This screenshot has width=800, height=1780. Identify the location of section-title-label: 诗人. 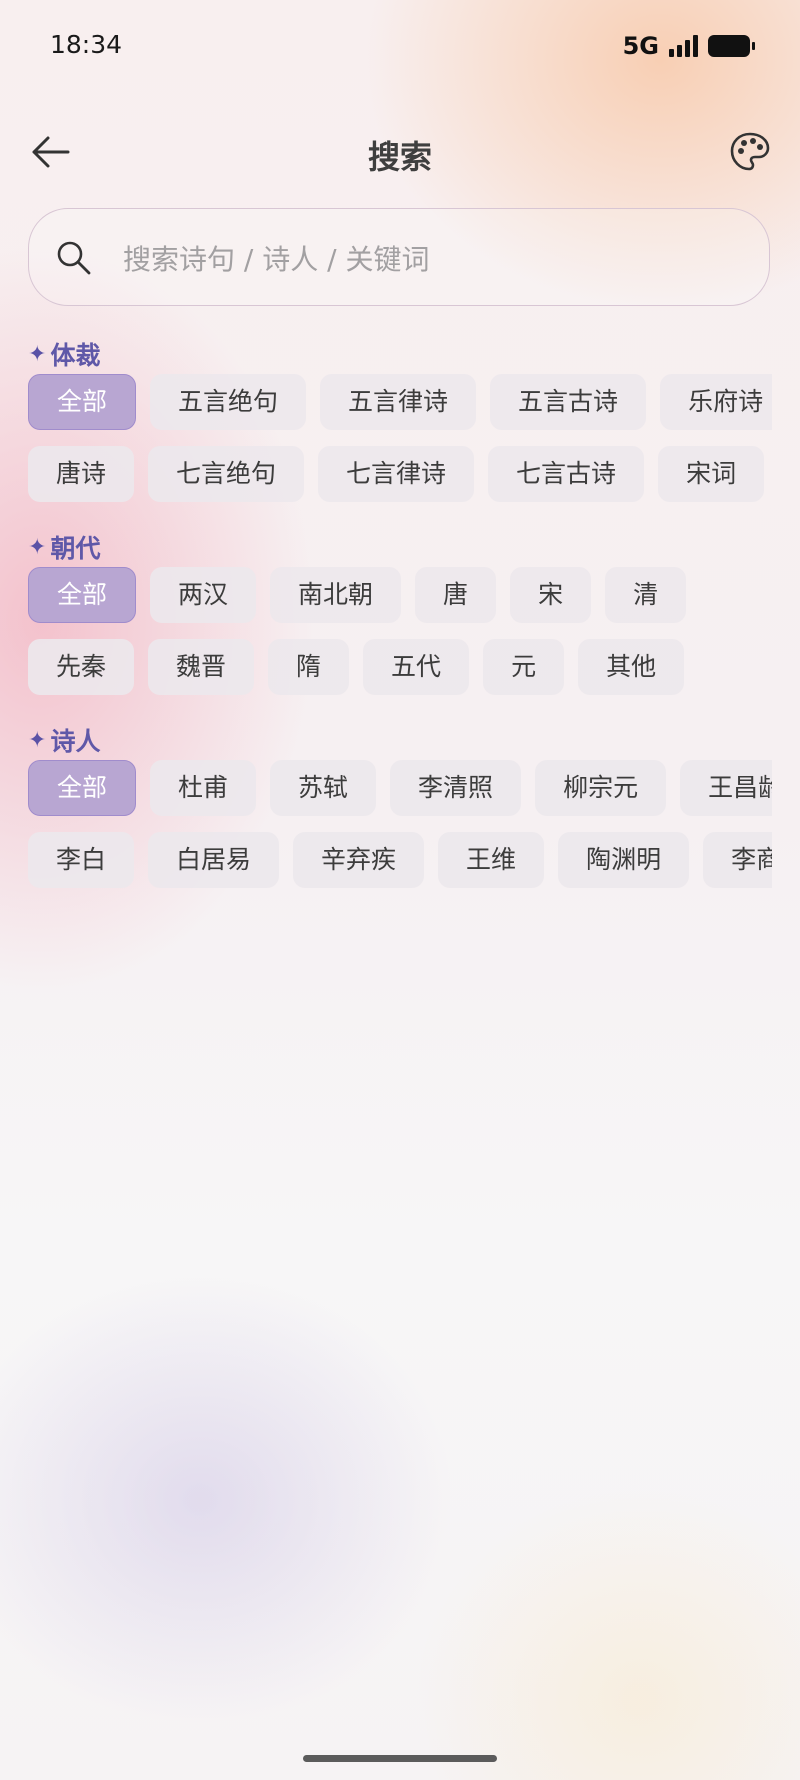
(75, 741).